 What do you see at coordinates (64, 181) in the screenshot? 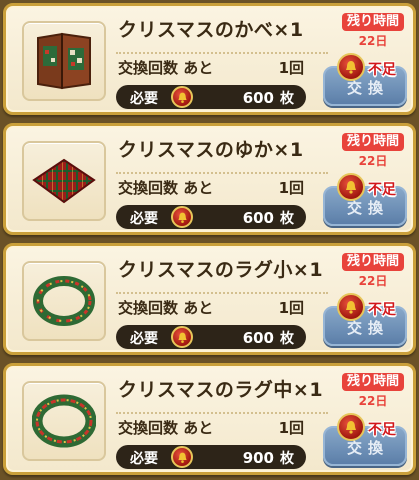
I see `christmas-floor-icon` at bounding box center [64, 181].